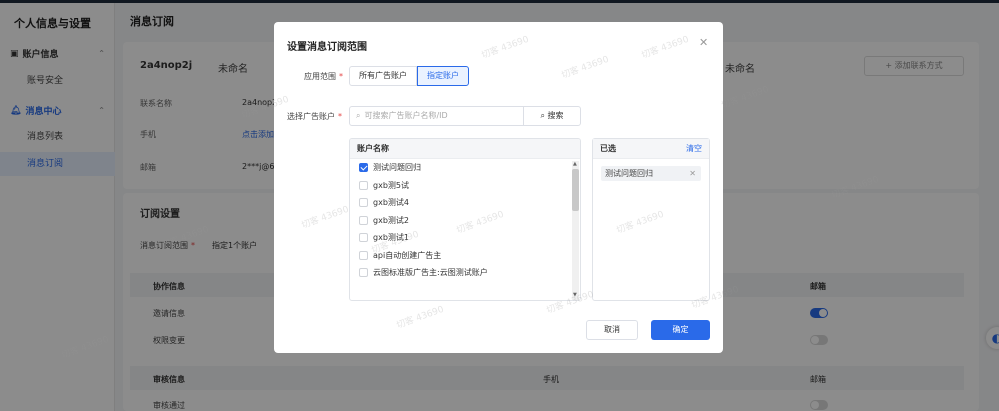 This screenshot has width=999, height=411. Describe the element at coordinates (391, 185) in the screenshot. I see `account-name: gxb测5试` at that location.